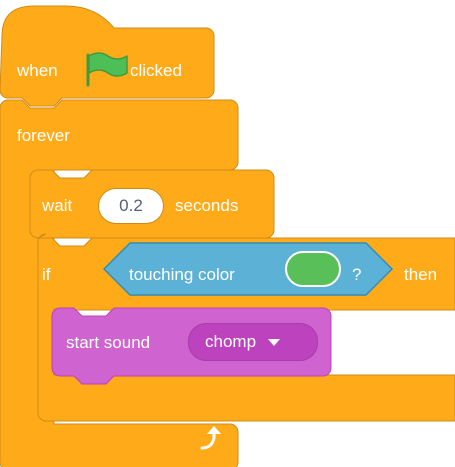 The image size is (455, 467). I want to click on sound-dropdown: chomp, so click(253, 342).